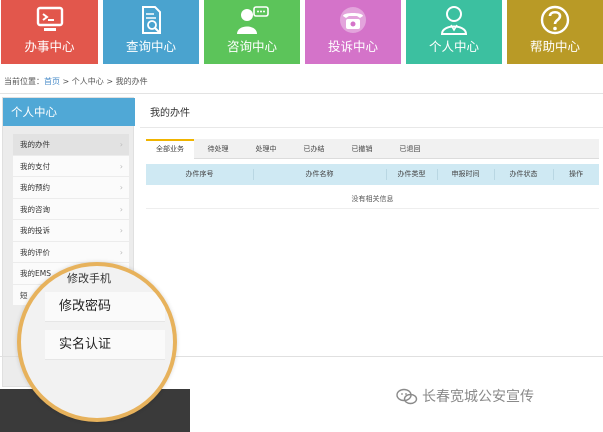  Describe the element at coordinates (35, 166) in the screenshot. I see `sidebar-item-label: 我的支付` at that location.